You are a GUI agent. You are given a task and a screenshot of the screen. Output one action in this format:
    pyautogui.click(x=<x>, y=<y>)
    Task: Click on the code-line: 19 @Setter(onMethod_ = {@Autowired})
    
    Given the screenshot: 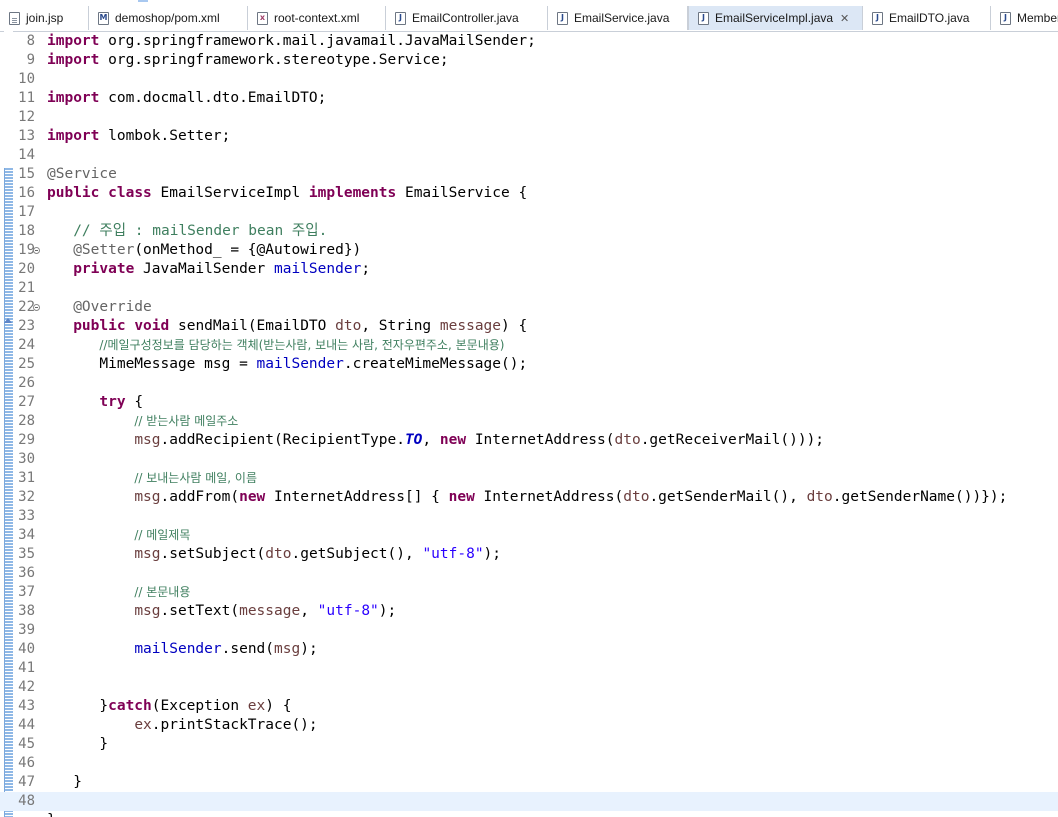 What is the action you would take?
    pyautogui.click(x=529, y=250)
    